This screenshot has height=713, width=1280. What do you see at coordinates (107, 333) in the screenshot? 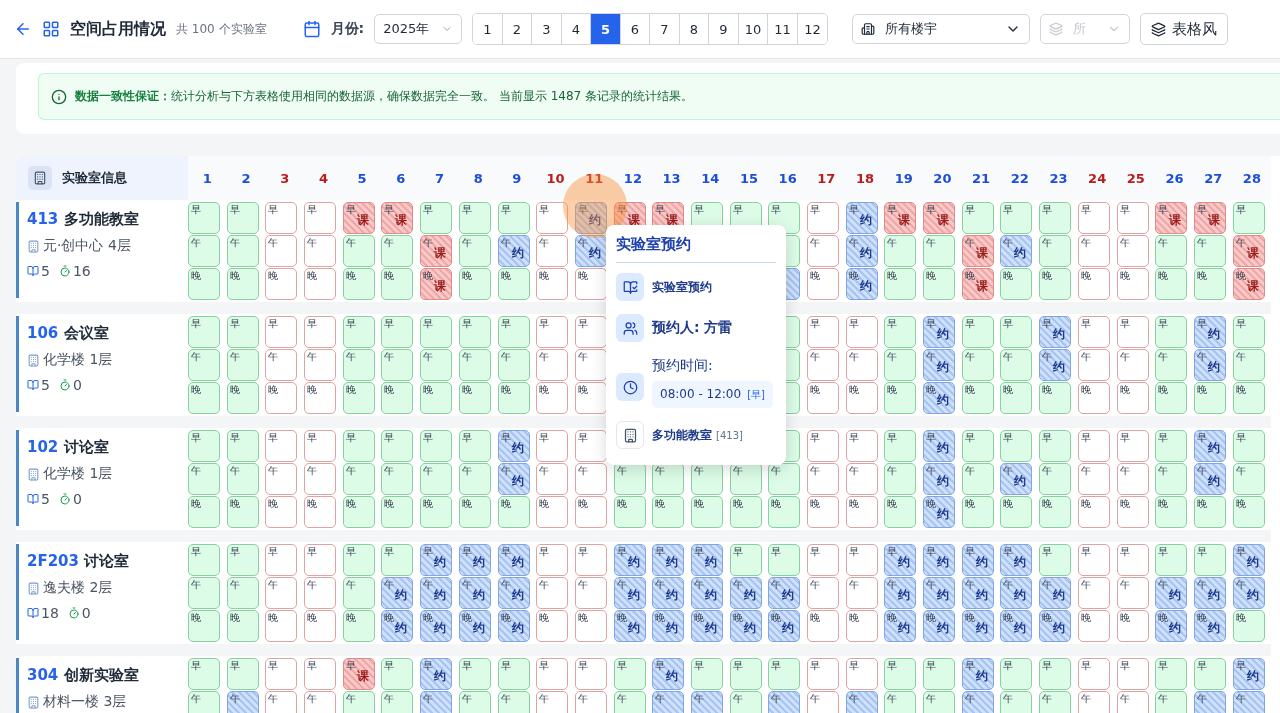
I see `room-name: 106 会议室` at bounding box center [107, 333].